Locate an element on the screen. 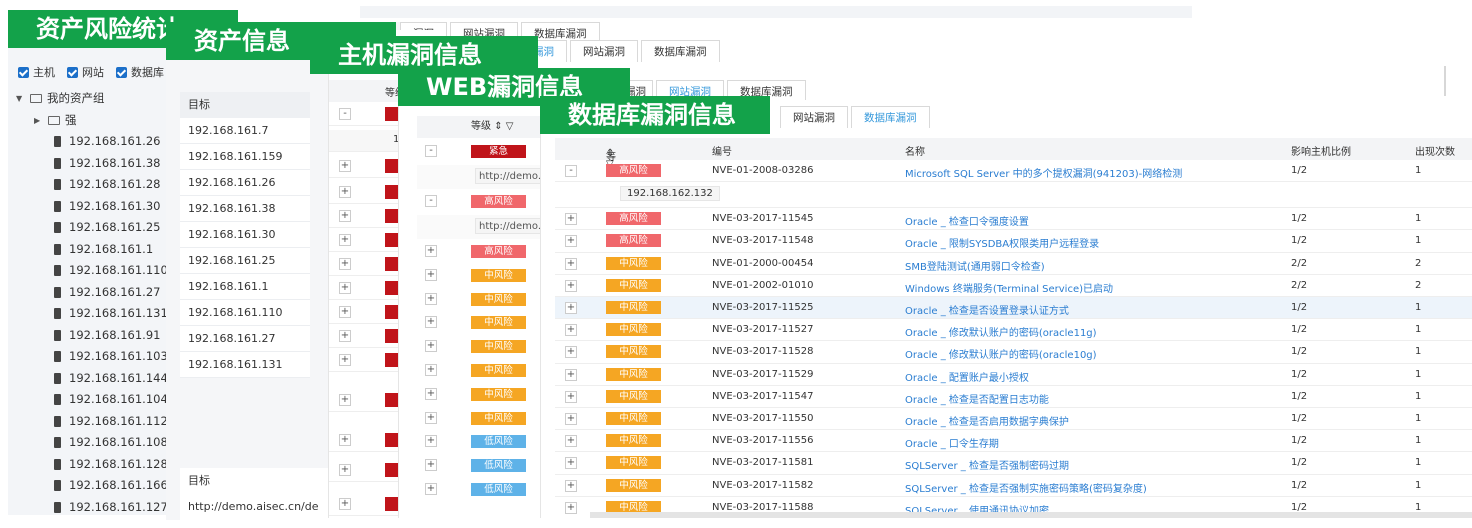 This screenshot has height=528, width=1472. vuln-name-link: Oracle _ 配置账户最小授权 is located at coordinates (967, 376).